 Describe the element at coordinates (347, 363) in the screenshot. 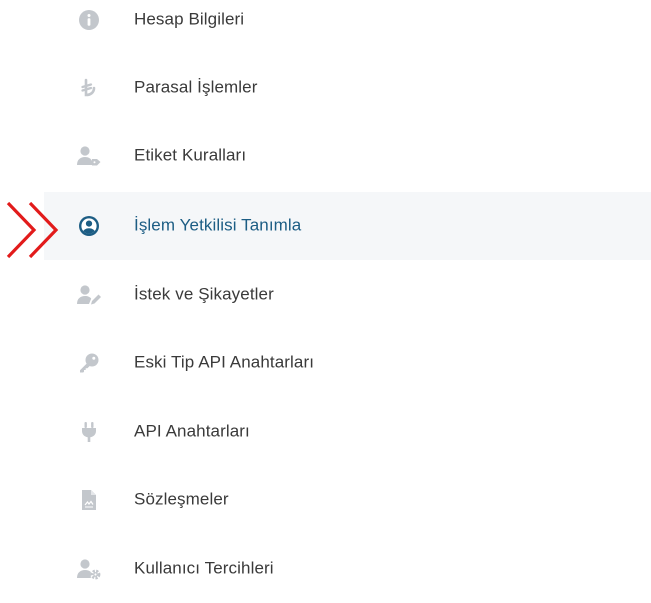

I see `menu-item-eski-tip-api-anahtarlari: Eski Tip API Anahtarları` at that location.